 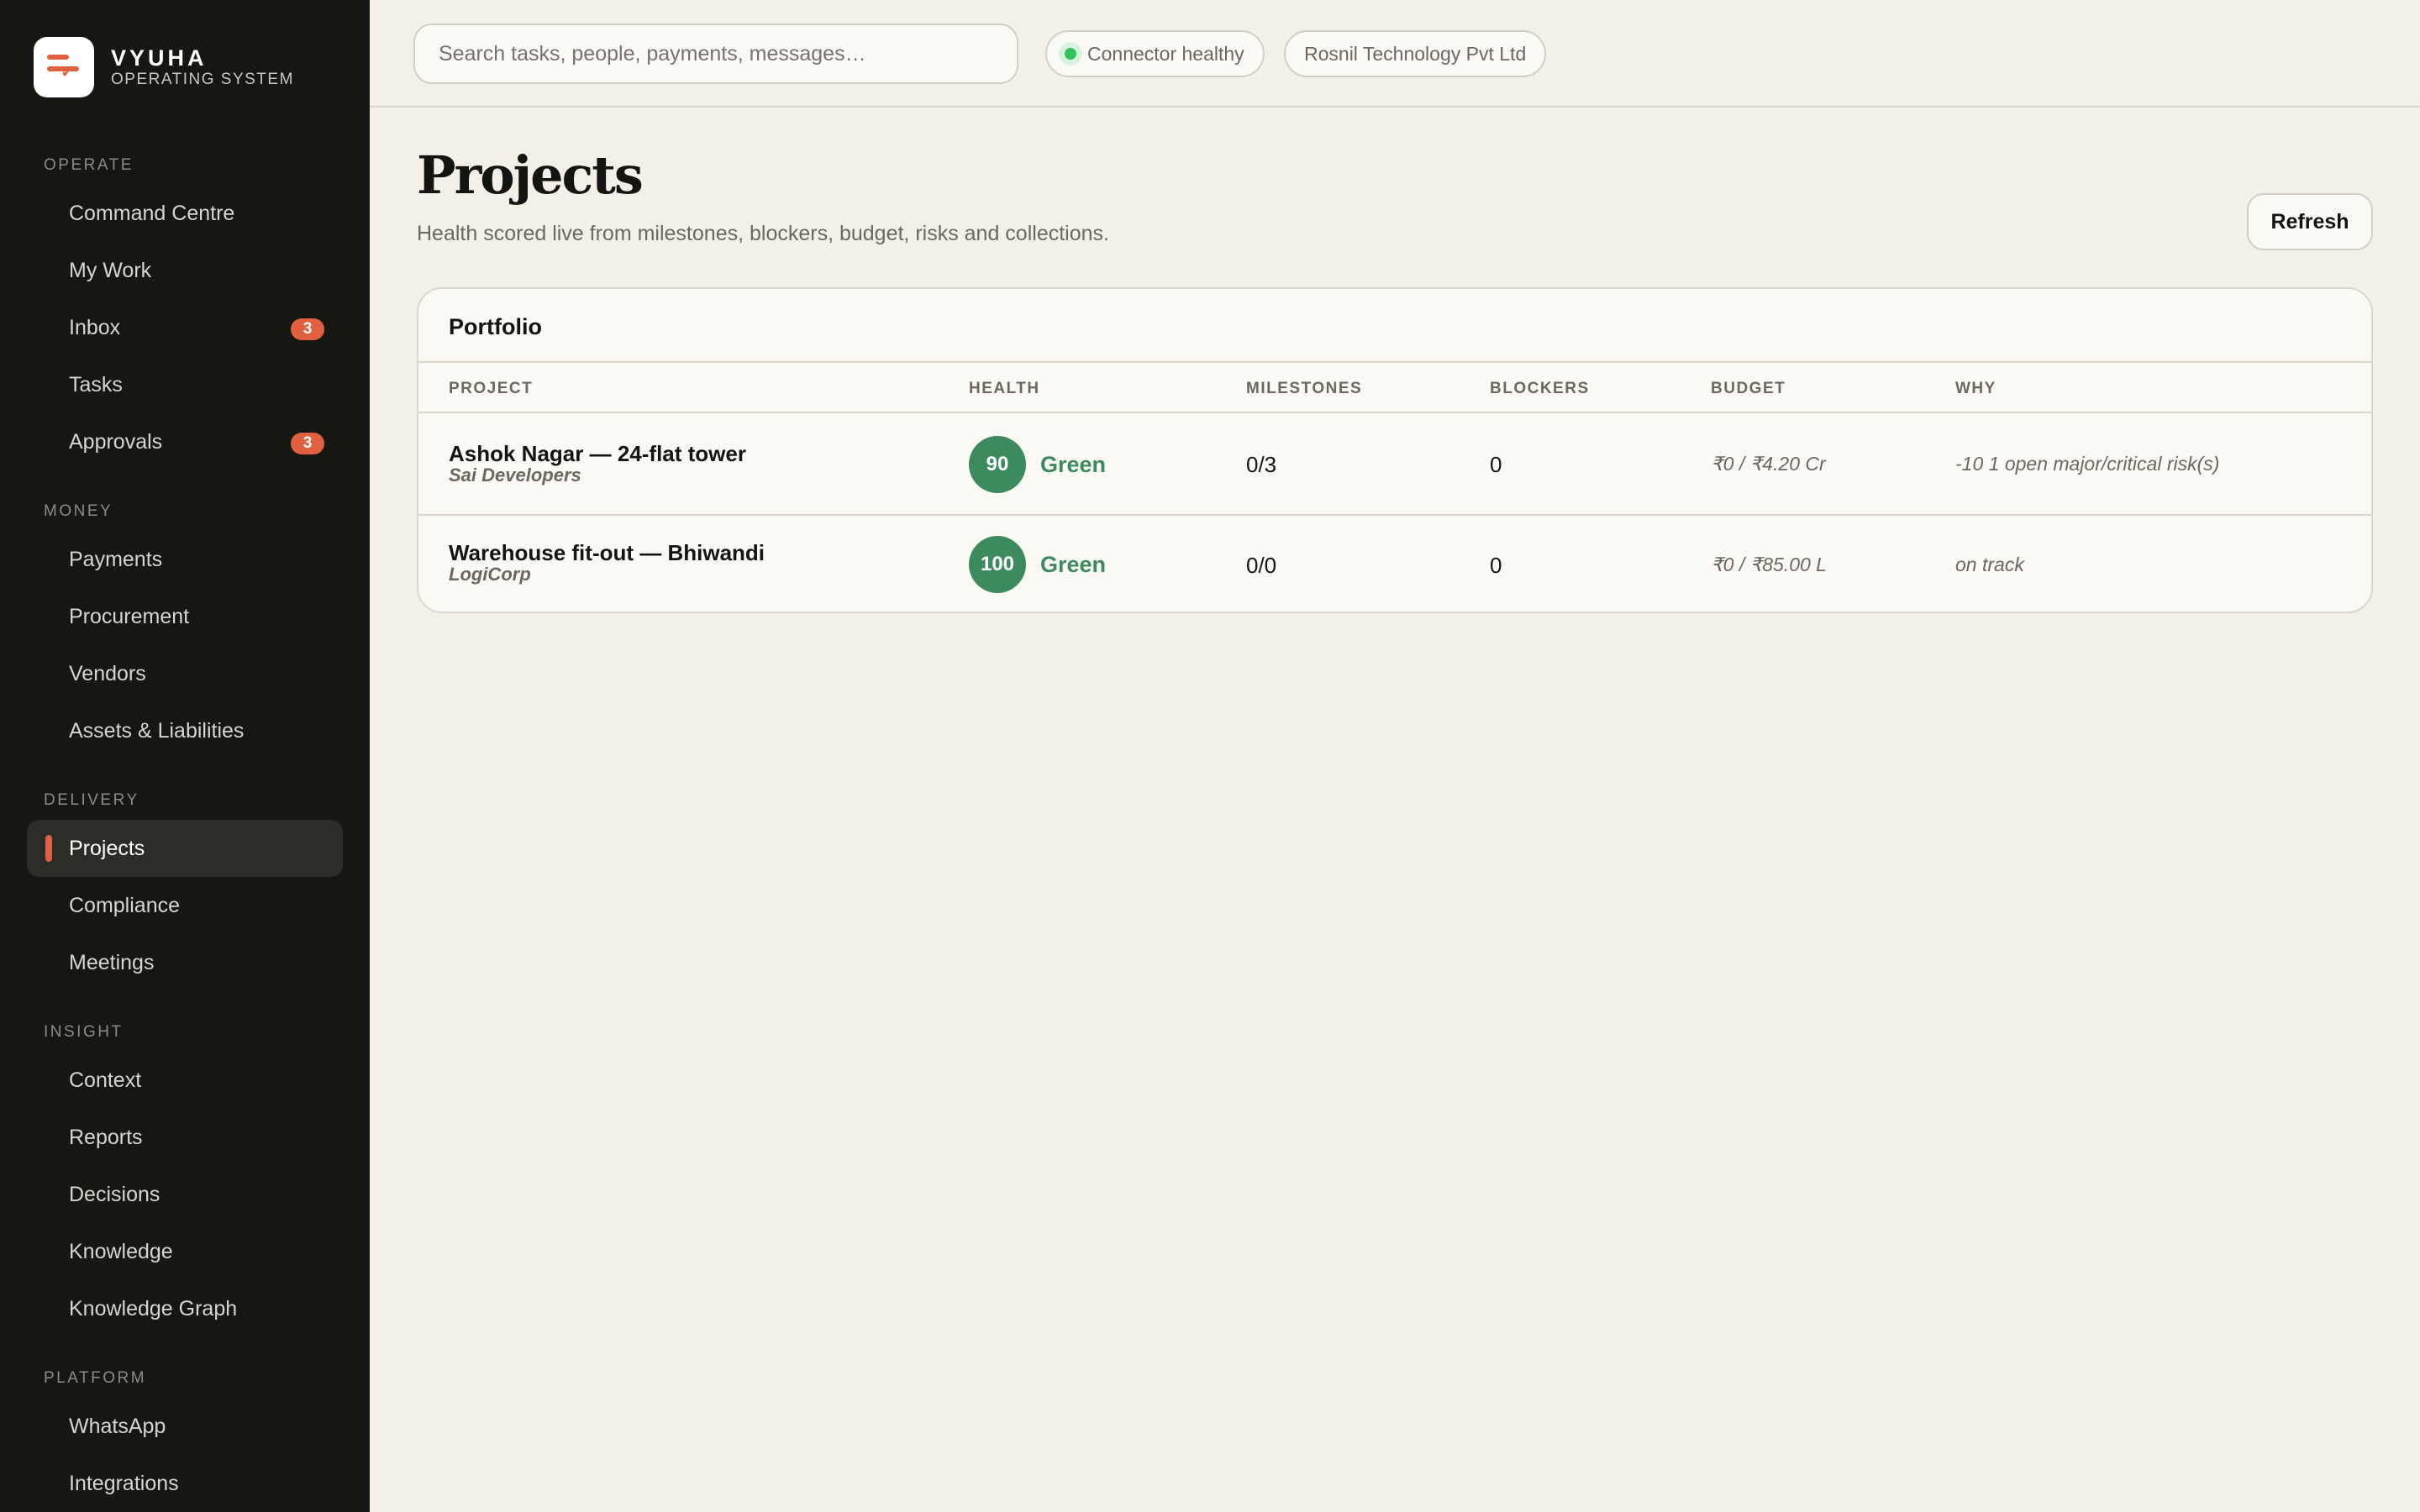 What do you see at coordinates (117, 1426) in the screenshot?
I see `sidebar-item-label: WhatsApp` at bounding box center [117, 1426].